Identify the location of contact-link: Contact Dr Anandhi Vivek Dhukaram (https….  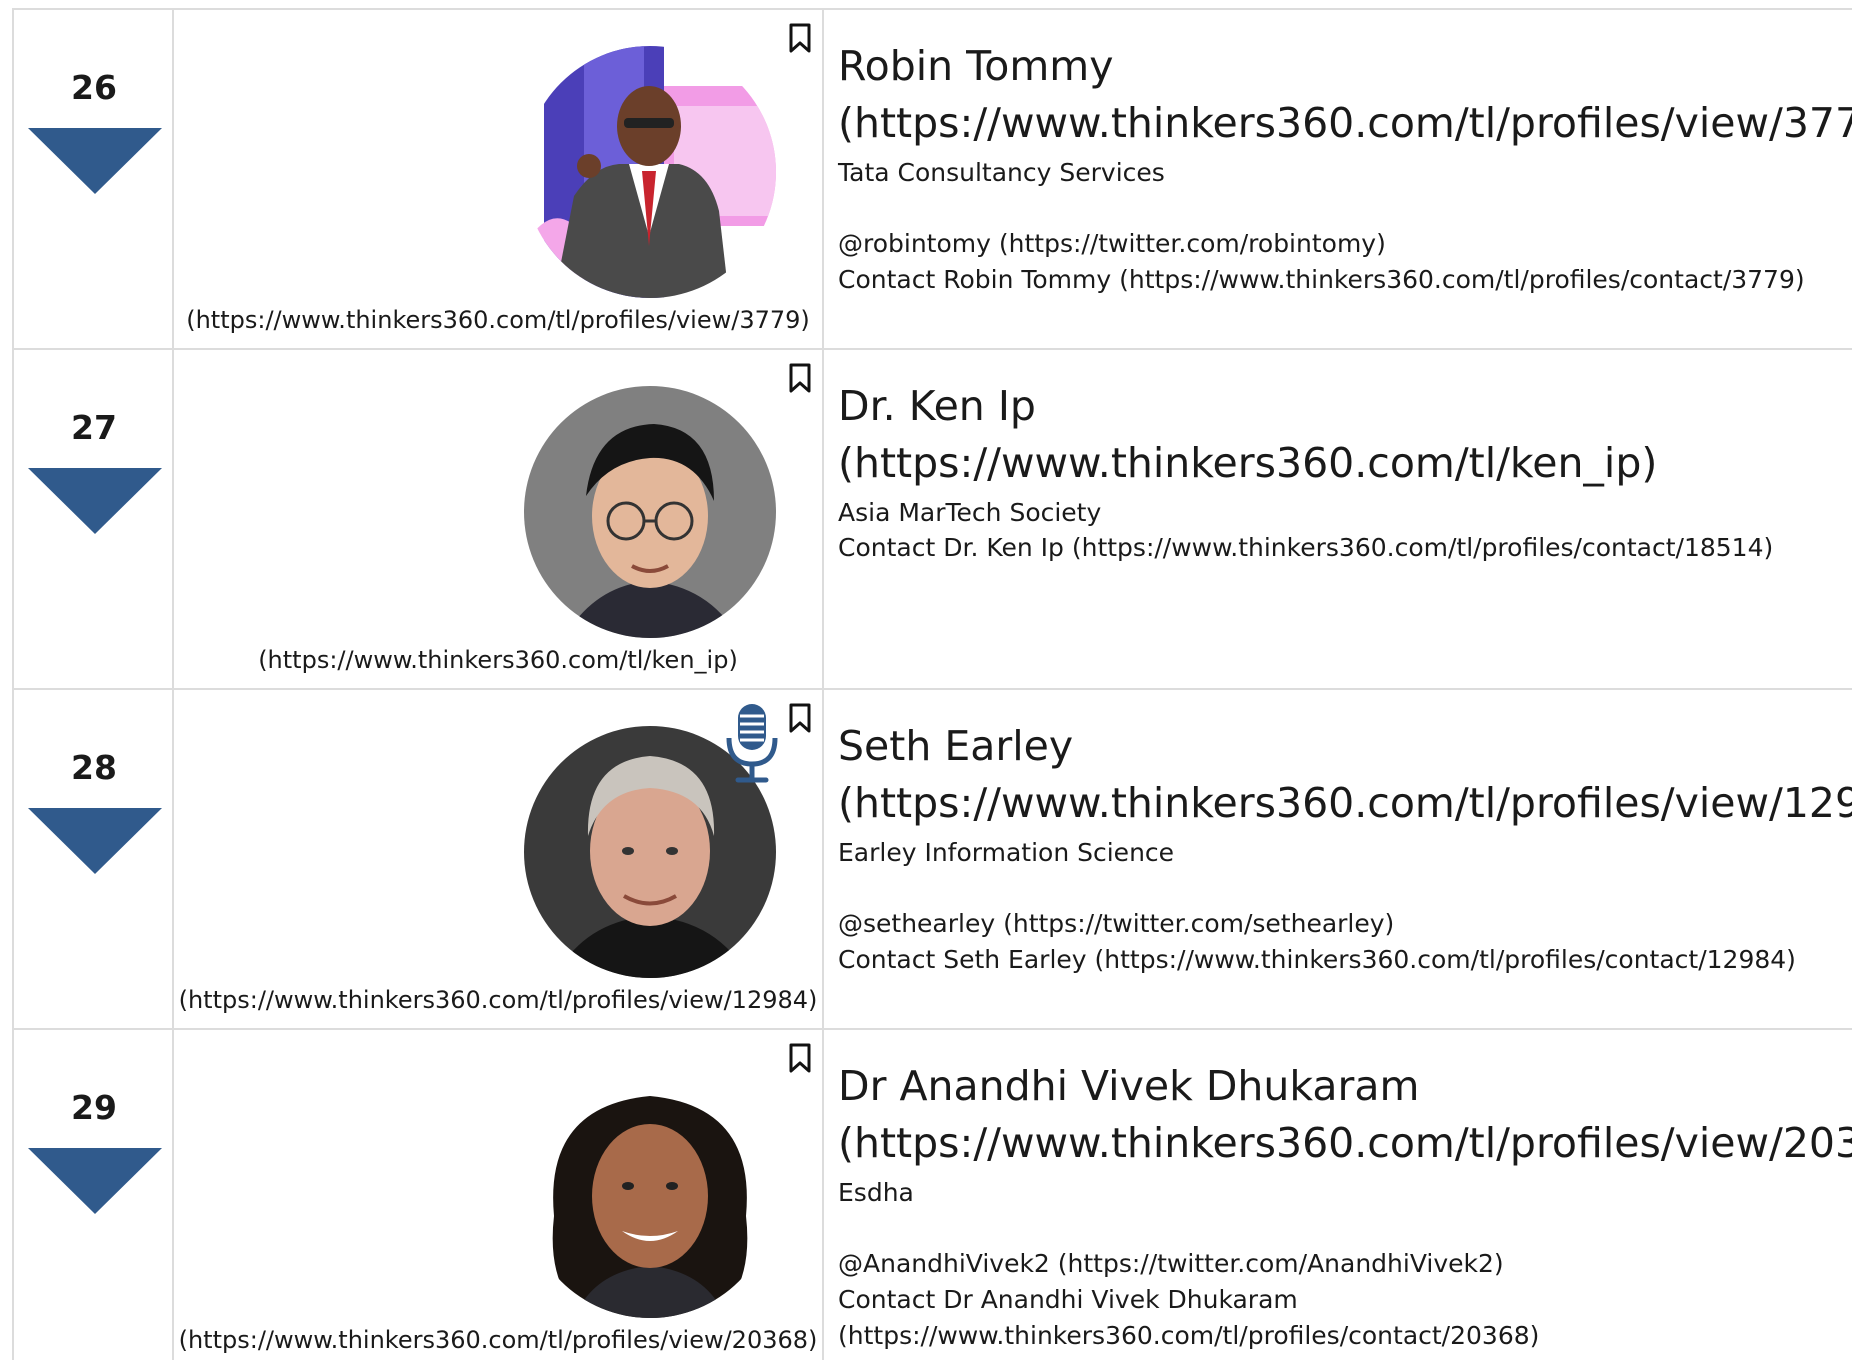
(1188, 1318).